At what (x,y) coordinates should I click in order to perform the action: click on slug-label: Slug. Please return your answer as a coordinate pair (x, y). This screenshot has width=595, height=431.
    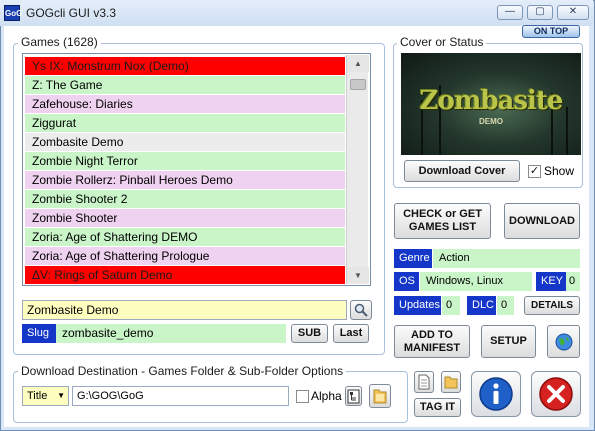
    Looking at the image, I should click on (39, 333).